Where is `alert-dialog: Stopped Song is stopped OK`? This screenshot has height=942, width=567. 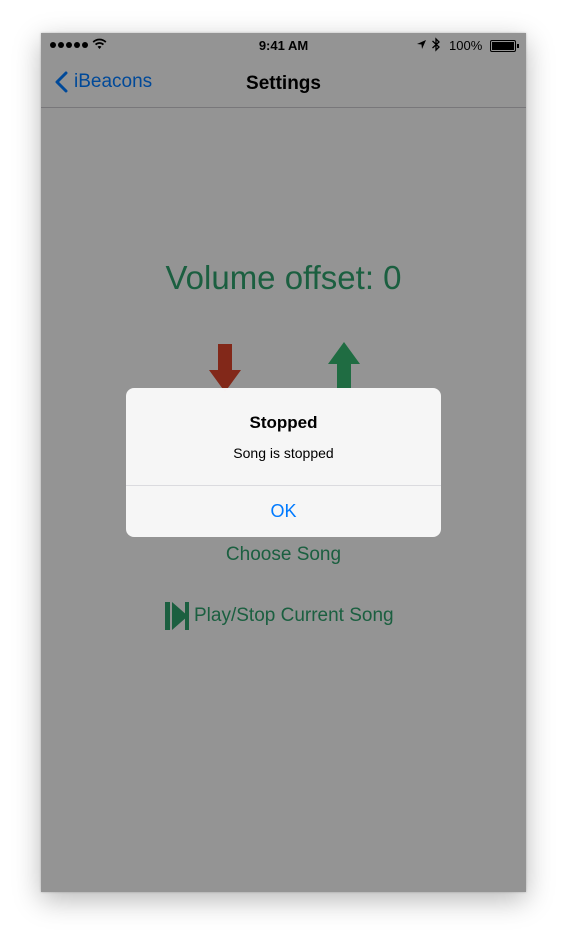 alert-dialog: Stopped Song is stopped OK is located at coordinates (283, 462).